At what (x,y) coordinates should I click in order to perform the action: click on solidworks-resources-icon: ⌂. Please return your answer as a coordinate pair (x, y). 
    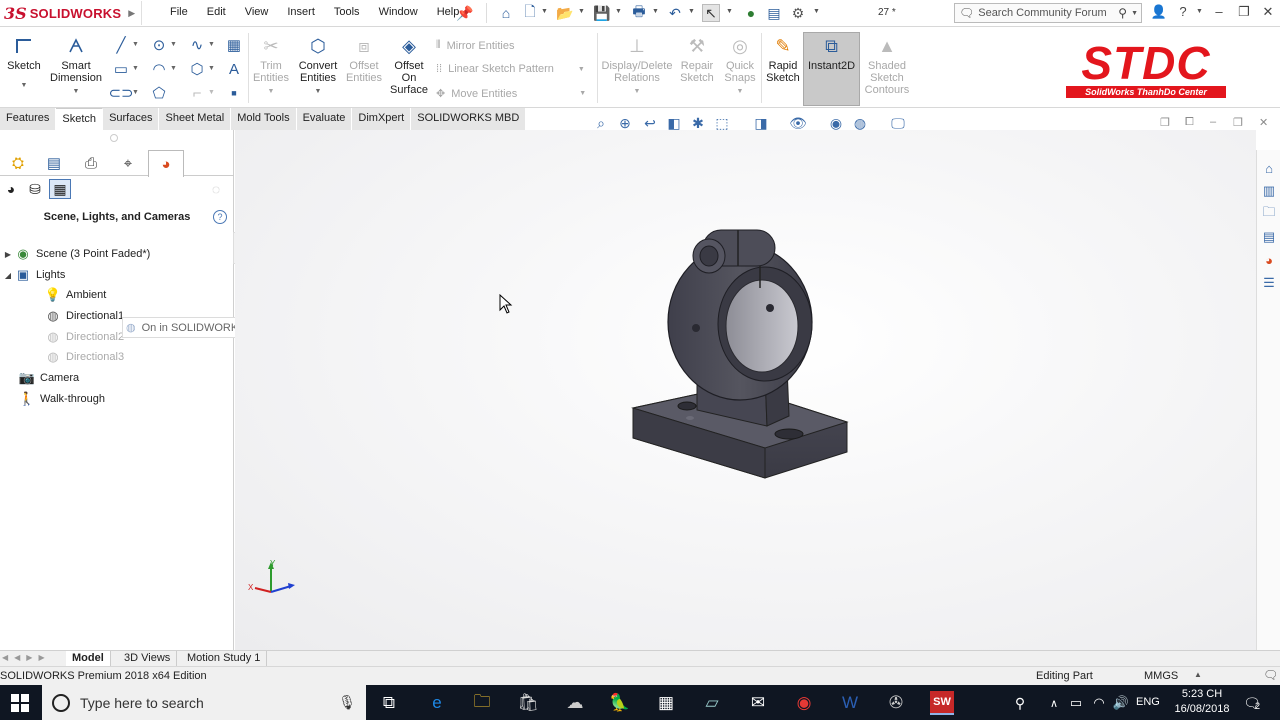
    Looking at the image, I should click on (1269, 168).